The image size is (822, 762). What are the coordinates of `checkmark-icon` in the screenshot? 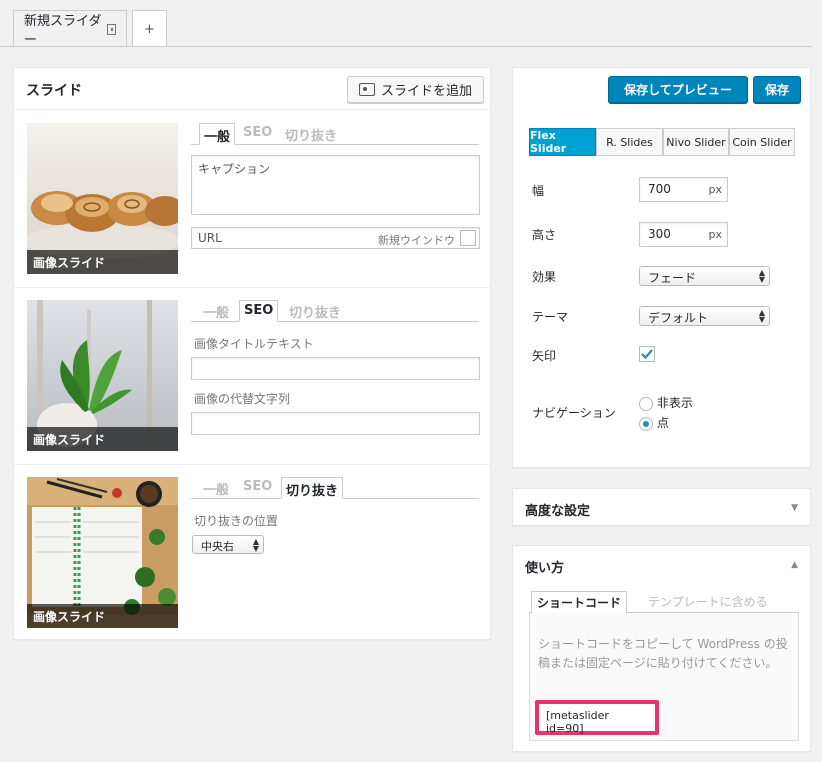 It's located at (647, 354).